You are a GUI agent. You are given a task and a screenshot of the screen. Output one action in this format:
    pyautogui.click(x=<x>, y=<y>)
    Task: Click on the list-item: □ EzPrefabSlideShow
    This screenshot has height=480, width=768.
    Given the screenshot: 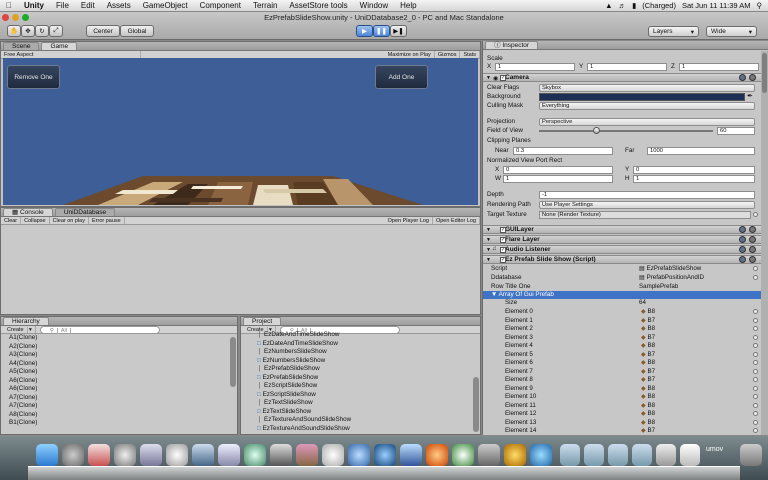 What is the action you would take?
    pyautogui.click(x=360, y=378)
    